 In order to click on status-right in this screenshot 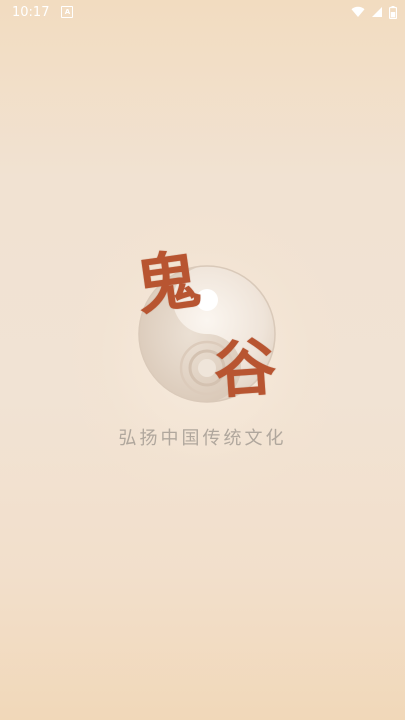, I will do `click(374, 12)`.